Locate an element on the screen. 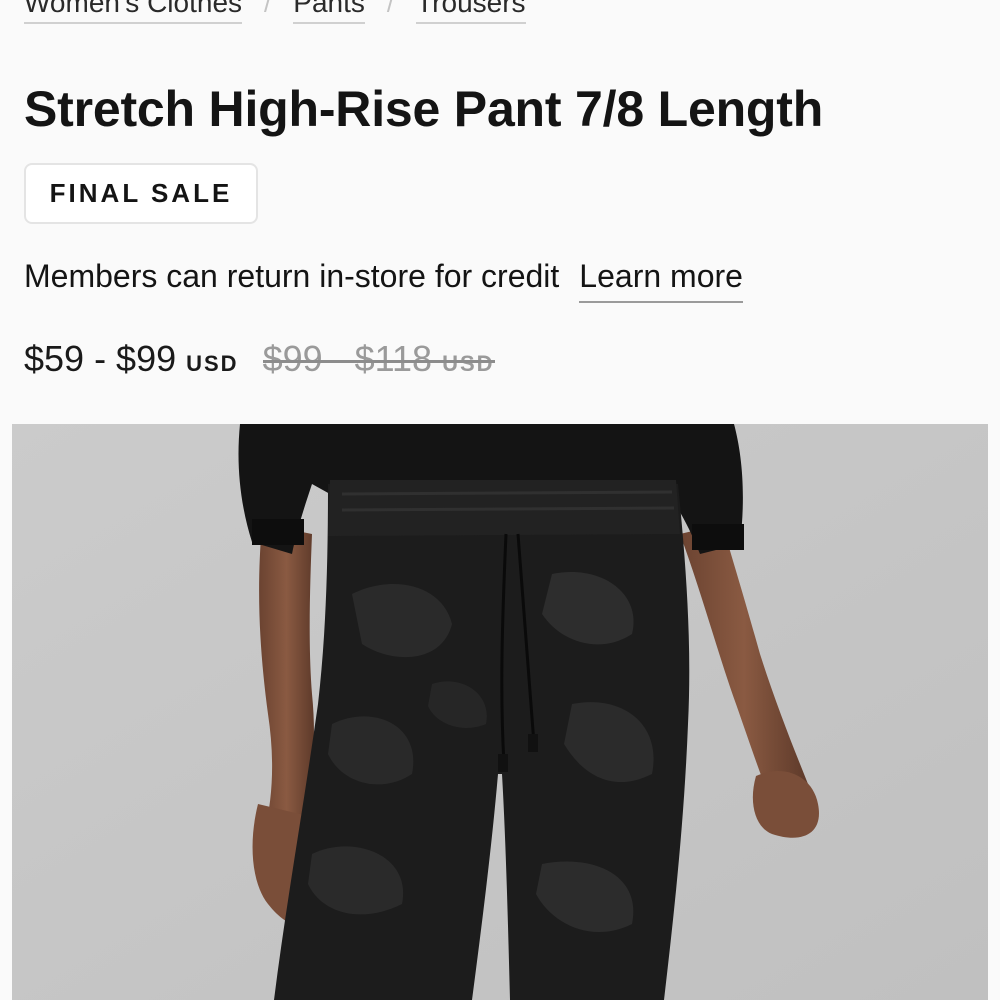  breadcrumb-item-pants: Pants is located at coordinates (329, 12).